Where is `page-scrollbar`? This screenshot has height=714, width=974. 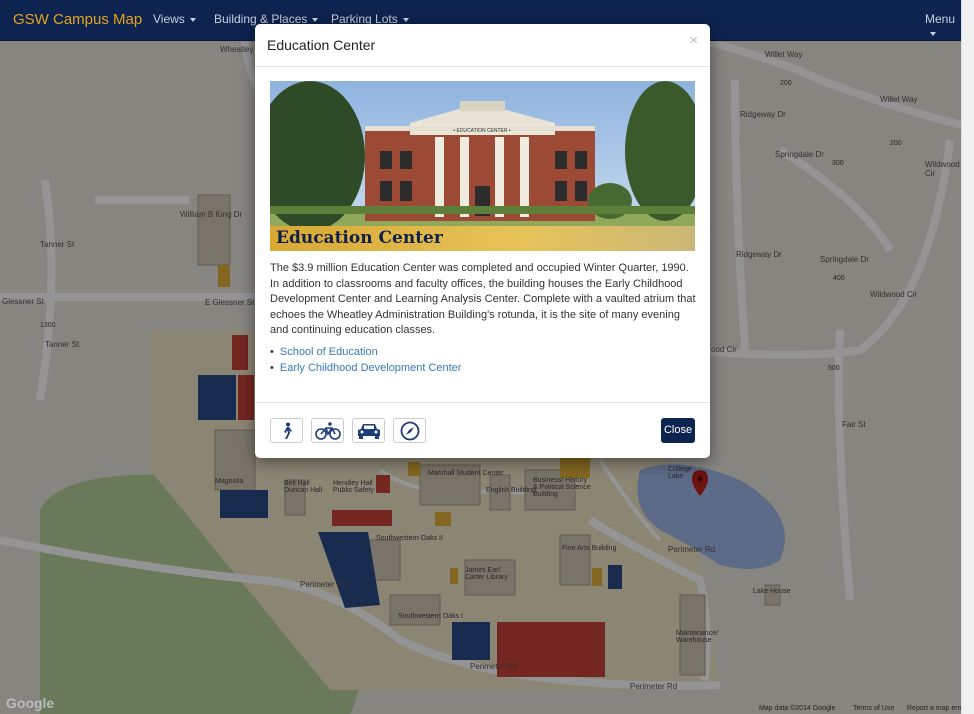
page-scrollbar is located at coordinates (967, 357).